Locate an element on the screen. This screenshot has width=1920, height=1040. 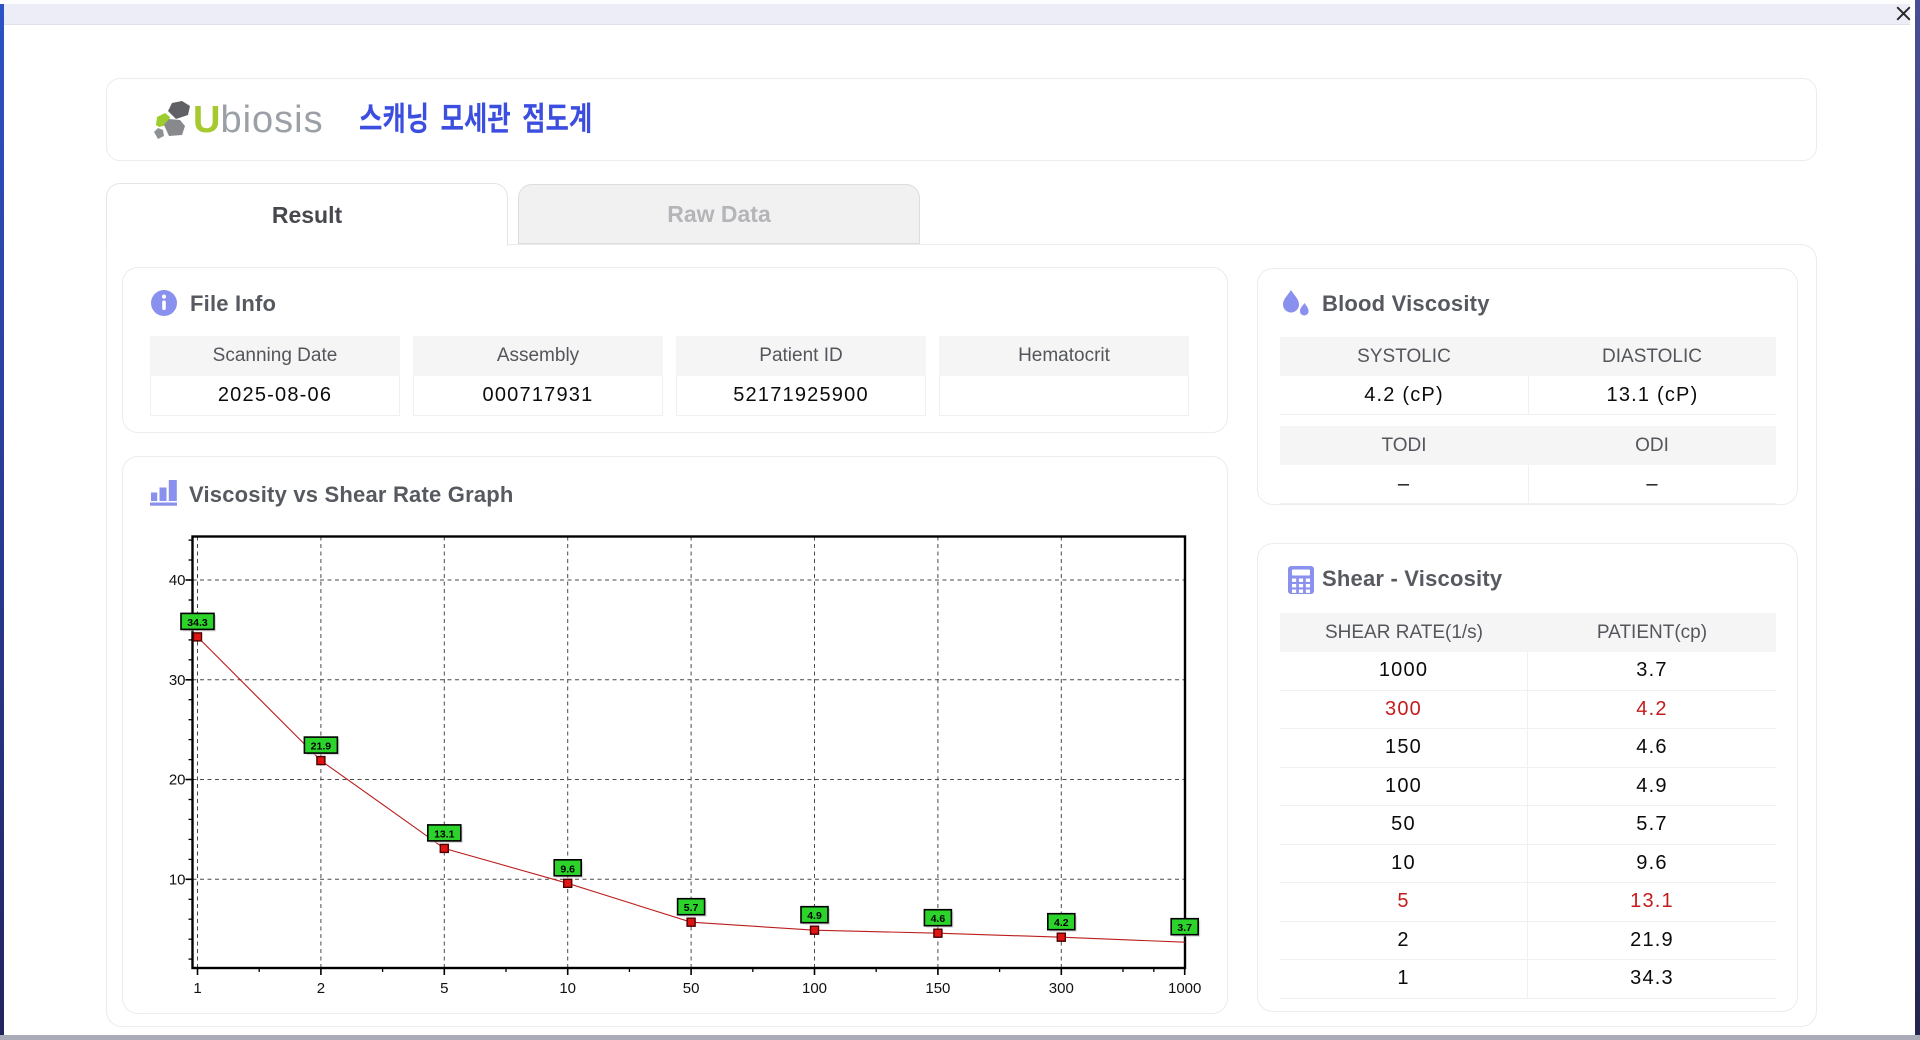
svg-text: 13.1 is located at coordinates (444, 834).